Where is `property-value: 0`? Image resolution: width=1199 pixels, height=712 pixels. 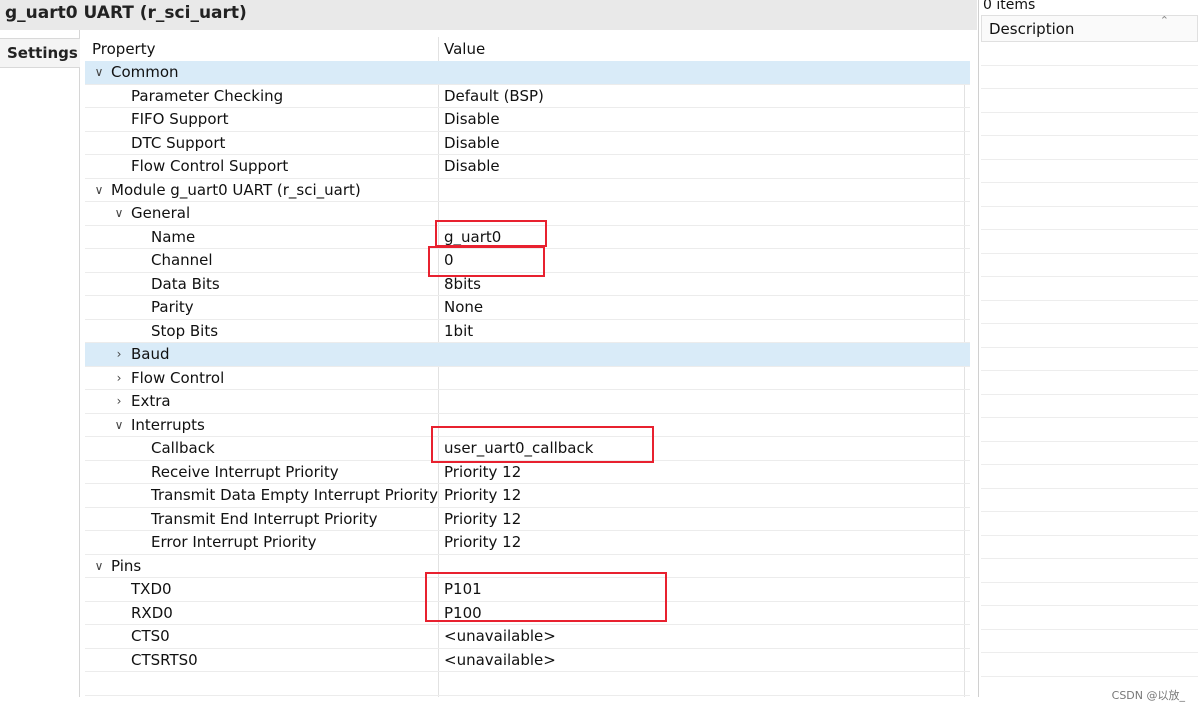
property-value: 0 is located at coordinates (449, 260).